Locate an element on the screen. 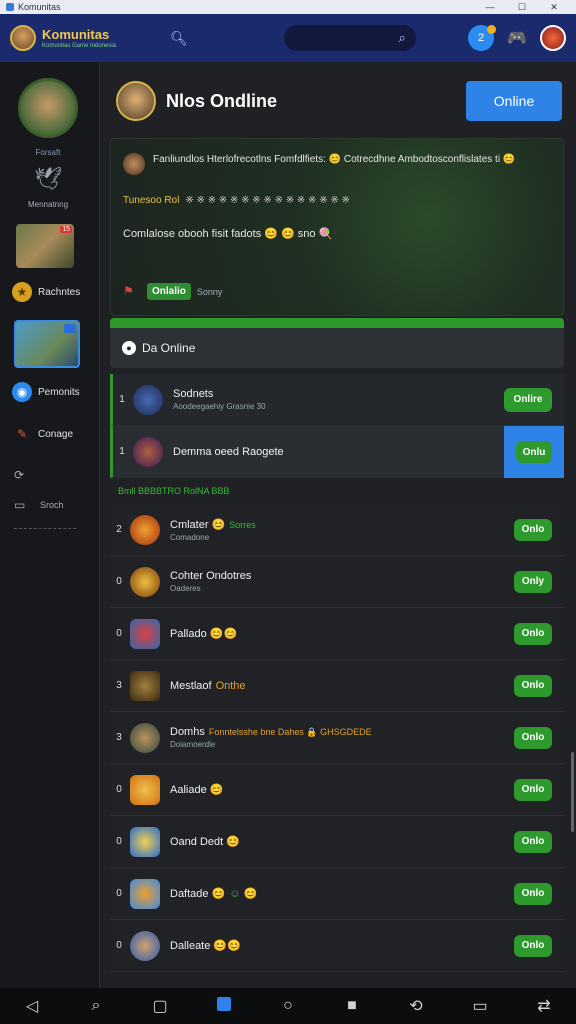 The width and height of the screenshot is (576, 1024). rank-number: 2 is located at coordinates (119, 529).